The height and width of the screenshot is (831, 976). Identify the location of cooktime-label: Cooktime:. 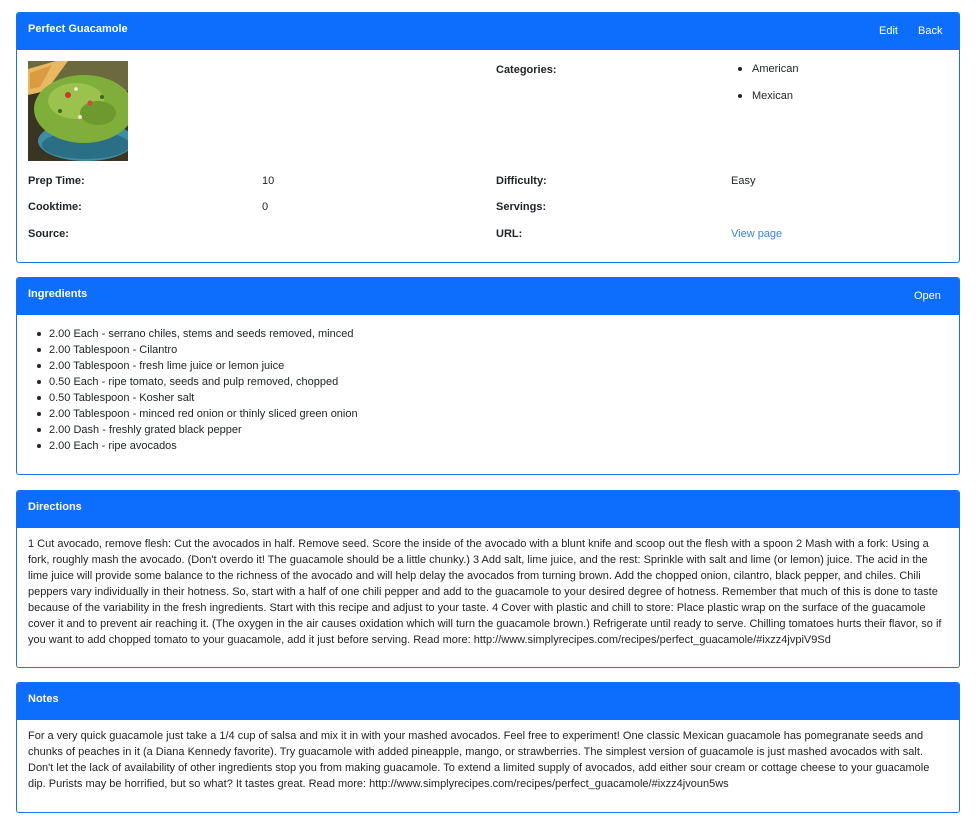
(55, 207).